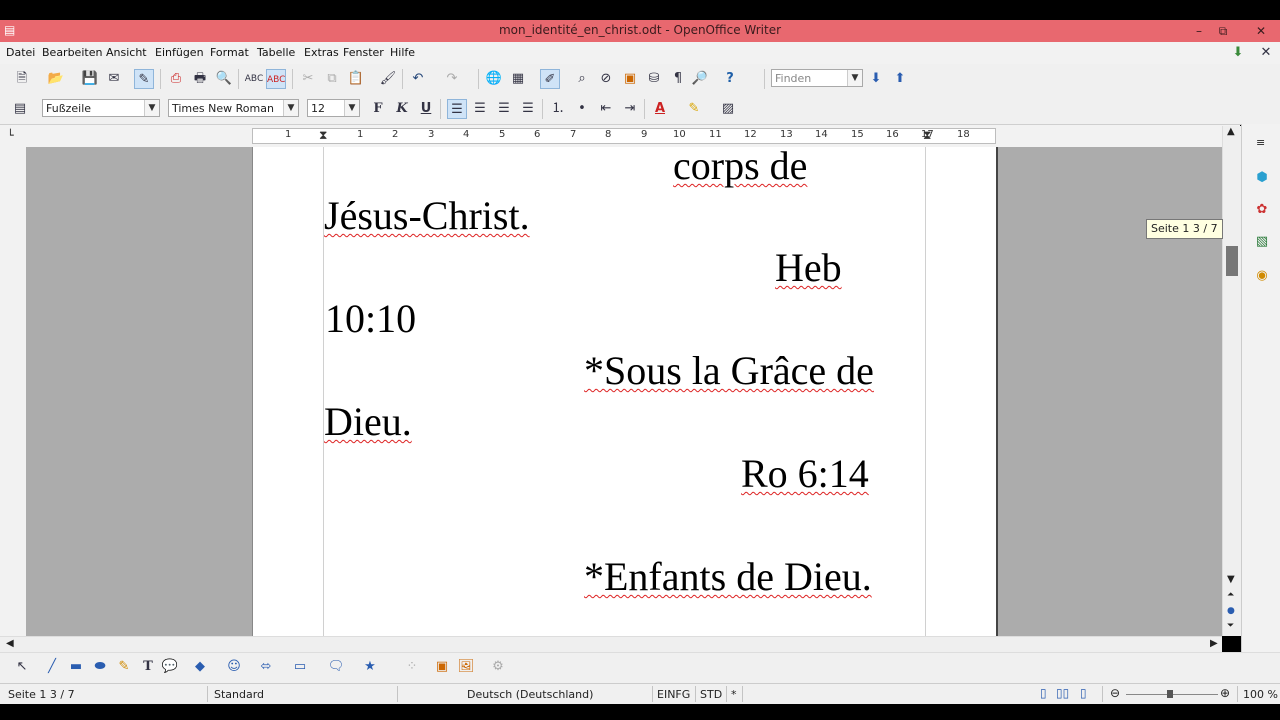  I want to click on print-preview-icon: 🔍, so click(224, 79).